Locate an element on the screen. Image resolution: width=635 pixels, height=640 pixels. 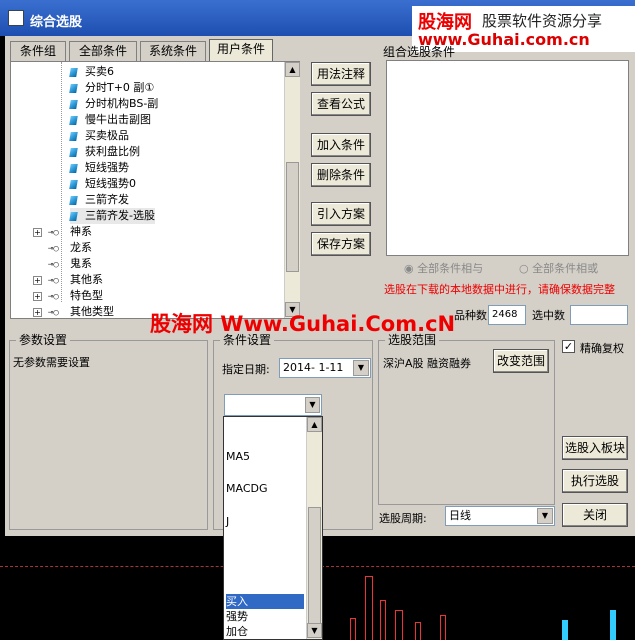
radio-all-and-label: 全部条件相与 is located at coordinates (450, 268).